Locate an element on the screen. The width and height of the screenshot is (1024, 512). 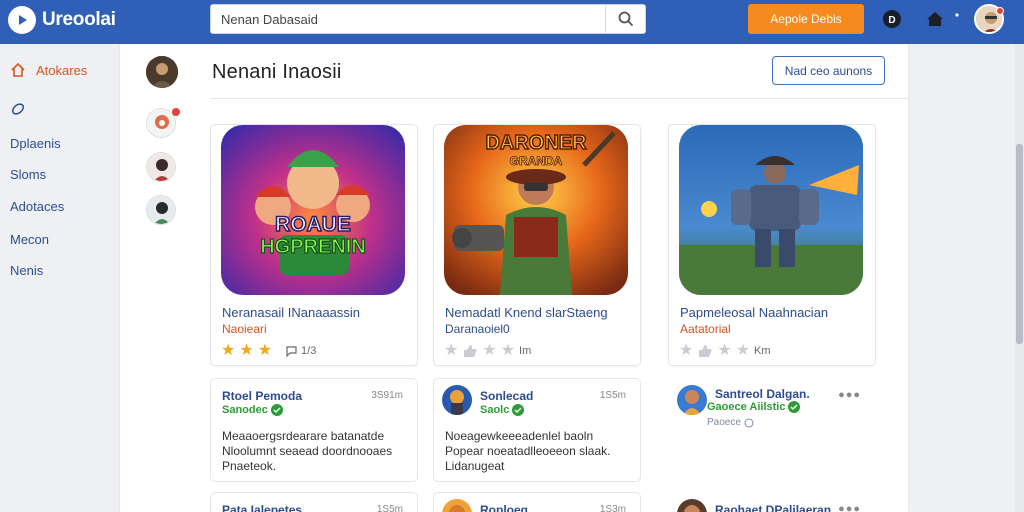
review-status: Gaoece Aiilstic is located at coordinates (754, 407).